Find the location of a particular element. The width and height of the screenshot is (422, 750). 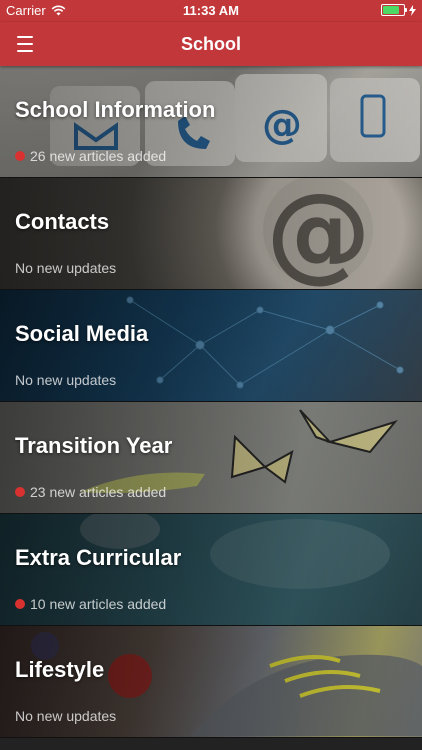

battery-group is located at coordinates (398, 10).